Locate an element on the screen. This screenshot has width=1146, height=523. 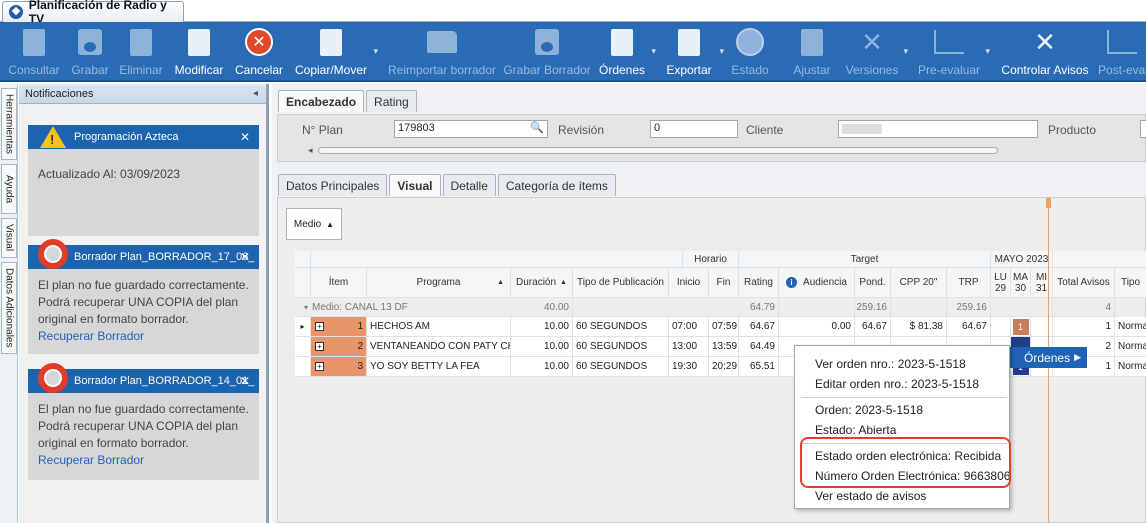
grabar-button: Grabar is located at coordinates (90, 52).